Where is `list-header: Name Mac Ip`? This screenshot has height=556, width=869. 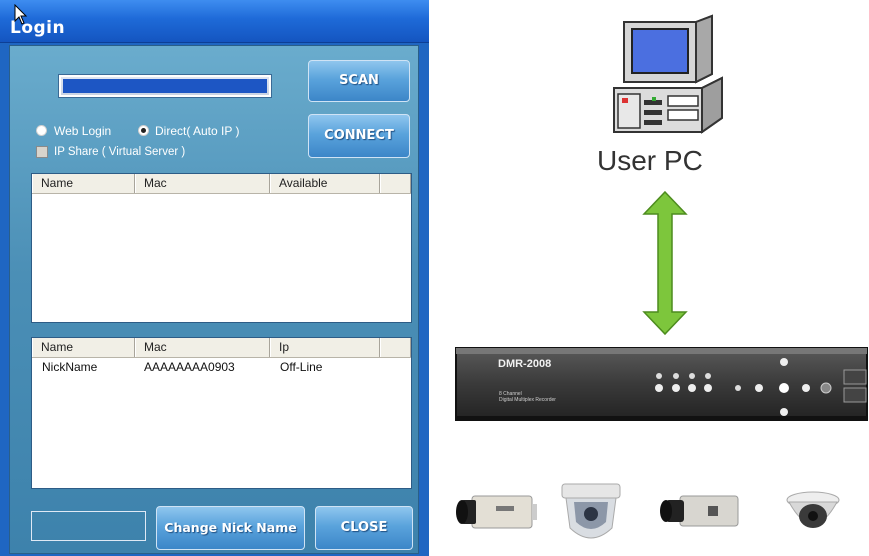
list-header: Name Mac Ip is located at coordinates (221, 348).